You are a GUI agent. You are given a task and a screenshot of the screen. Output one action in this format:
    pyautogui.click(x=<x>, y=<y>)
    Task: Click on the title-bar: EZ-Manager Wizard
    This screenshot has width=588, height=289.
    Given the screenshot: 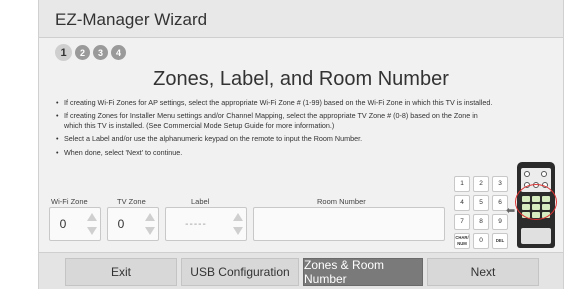 What is the action you would take?
    pyautogui.click(x=301, y=19)
    